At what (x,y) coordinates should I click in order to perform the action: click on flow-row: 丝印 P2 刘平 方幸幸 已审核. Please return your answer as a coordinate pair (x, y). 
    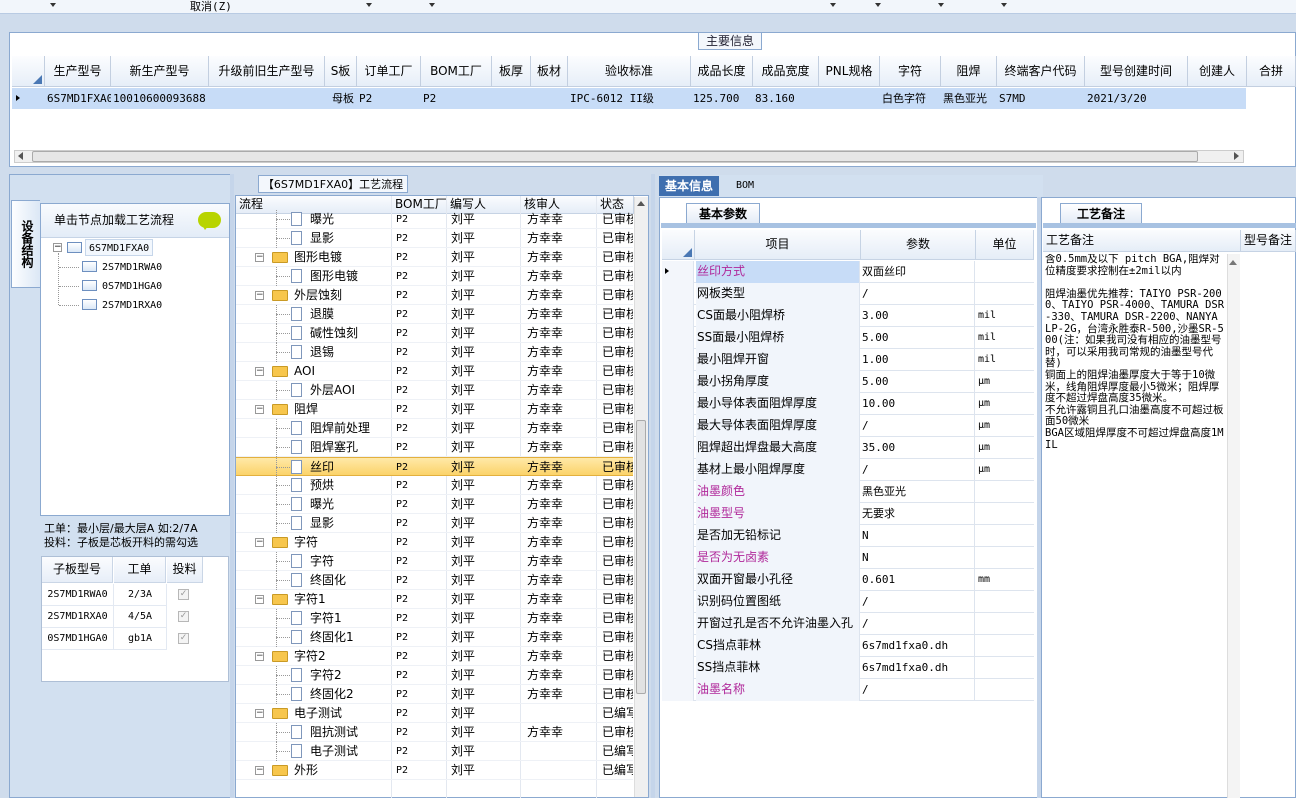
    Looking at the image, I should click on (434, 467).